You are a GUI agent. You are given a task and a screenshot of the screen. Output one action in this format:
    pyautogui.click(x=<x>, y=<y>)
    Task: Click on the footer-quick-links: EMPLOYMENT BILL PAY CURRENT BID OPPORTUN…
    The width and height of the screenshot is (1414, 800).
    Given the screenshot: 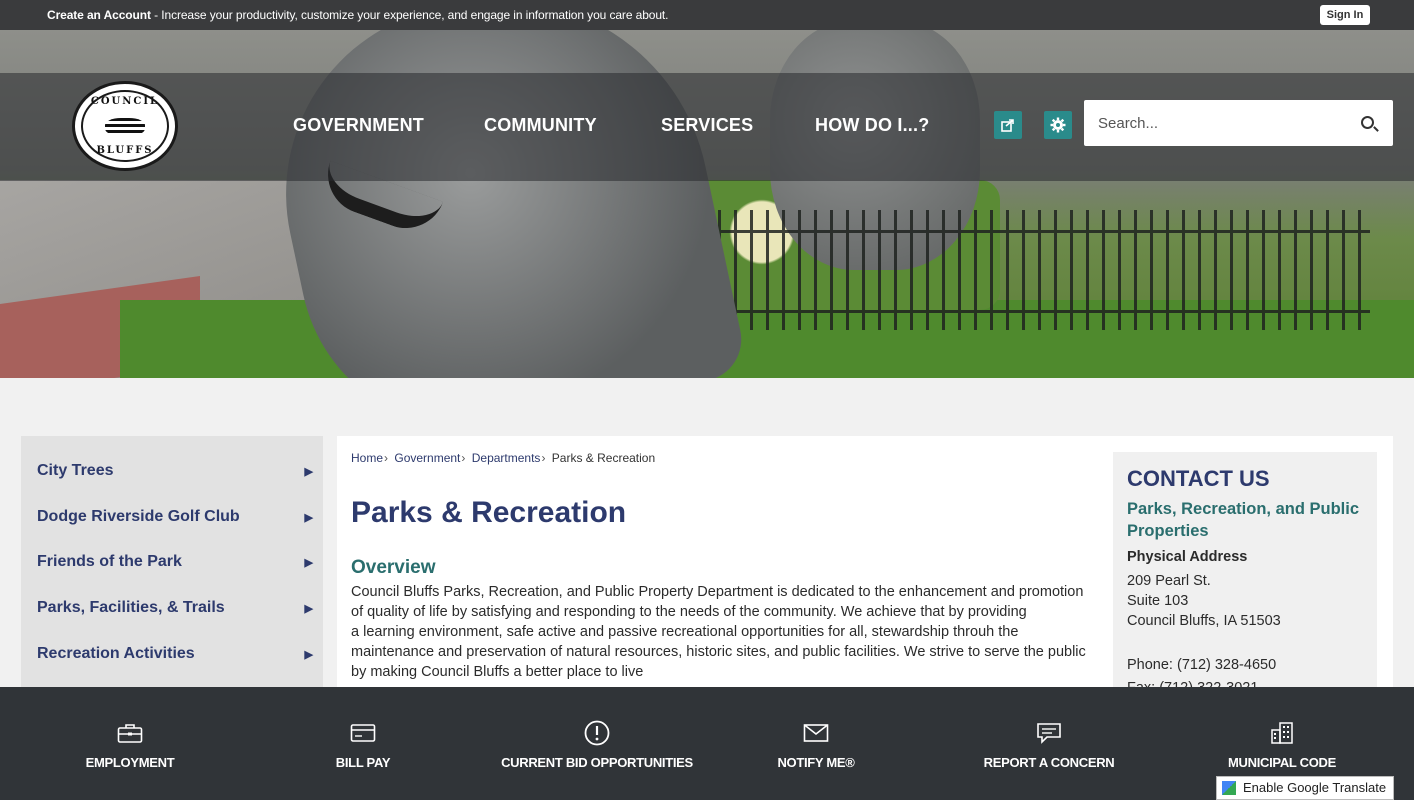 What is the action you would take?
    pyautogui.click(x=707, y=743)
    